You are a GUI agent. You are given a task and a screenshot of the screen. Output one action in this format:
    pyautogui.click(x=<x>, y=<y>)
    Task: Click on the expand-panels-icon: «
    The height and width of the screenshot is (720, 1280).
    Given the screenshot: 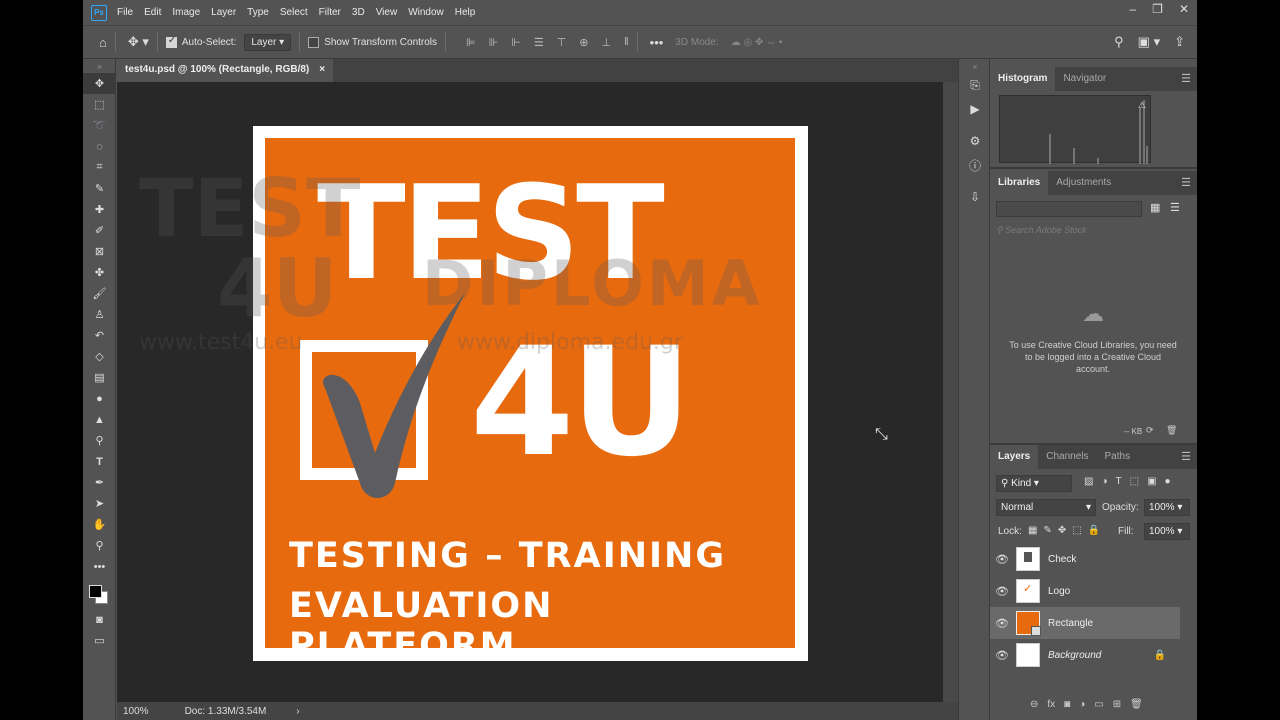 What is the action you would take?
    pyautogui.click(x=975, y=66)
    